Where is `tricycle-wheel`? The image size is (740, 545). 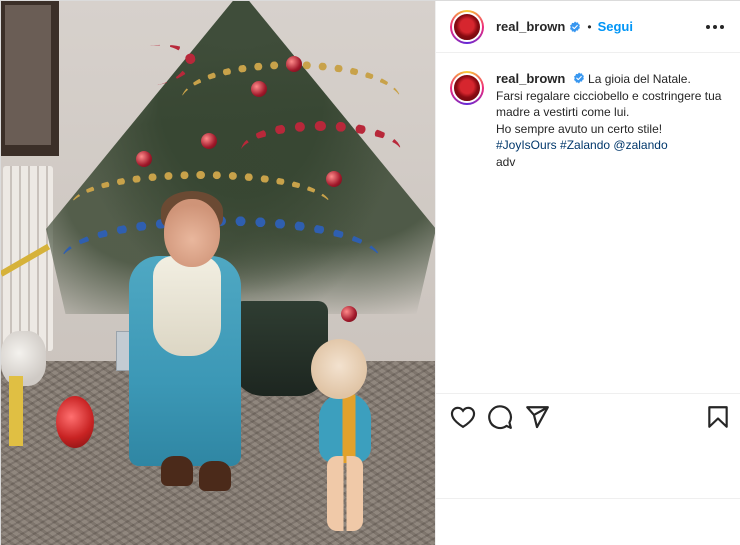
tricycle-wheel is located at coordinates (75, 422).